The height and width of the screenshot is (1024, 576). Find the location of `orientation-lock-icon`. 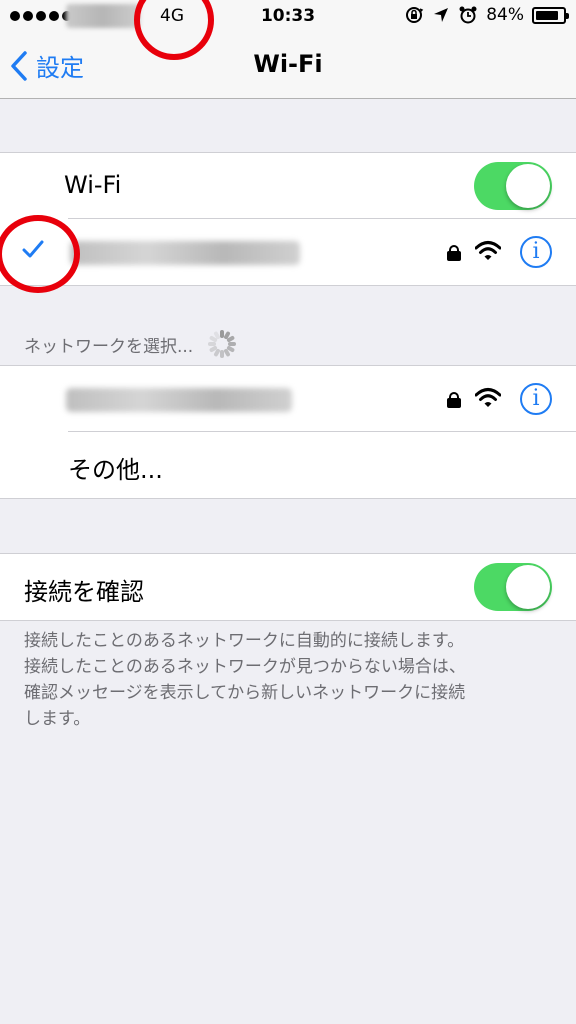

orientation-lock-icon is located at coordinates (415, 15).